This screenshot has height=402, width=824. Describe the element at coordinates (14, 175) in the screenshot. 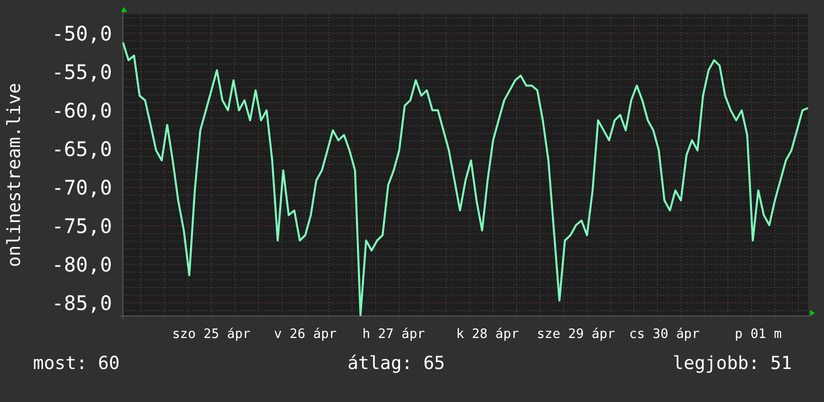

I see `y-axis-title: onlinestream.live` at that location.